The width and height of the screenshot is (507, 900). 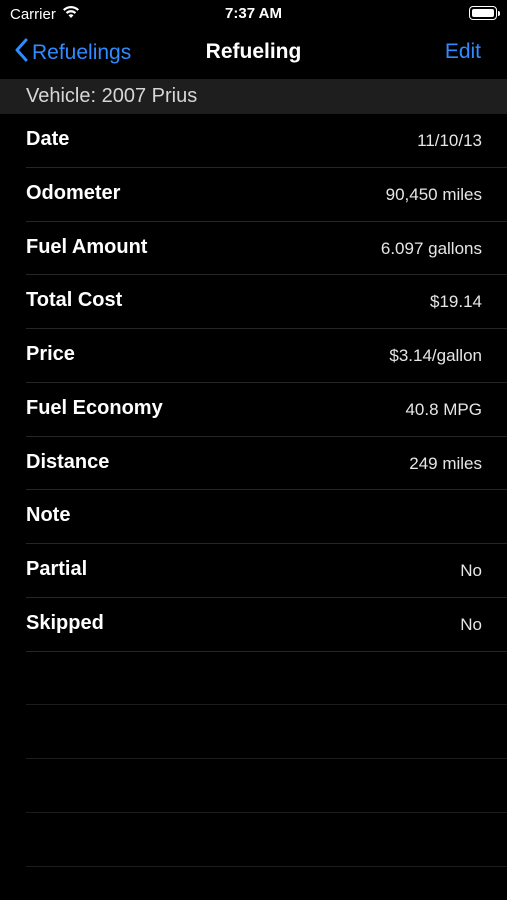 I want to click on row-value: $3.14/gallon, so click(x=435, y=355).